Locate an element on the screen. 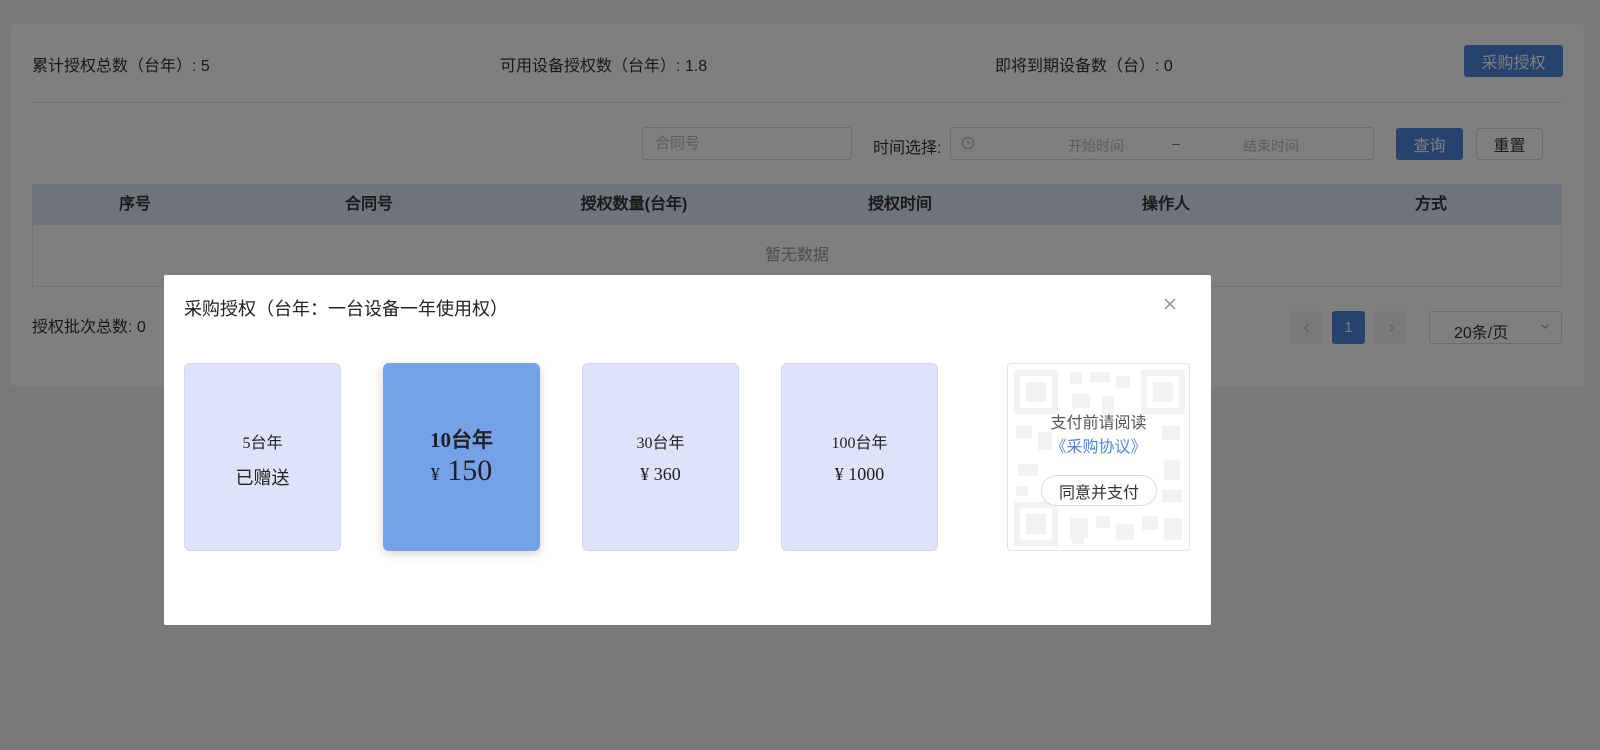 Image resolution: width=1600 pixels, height=750 pixels. qr-code-icon is located at coordinates (1099, 458).